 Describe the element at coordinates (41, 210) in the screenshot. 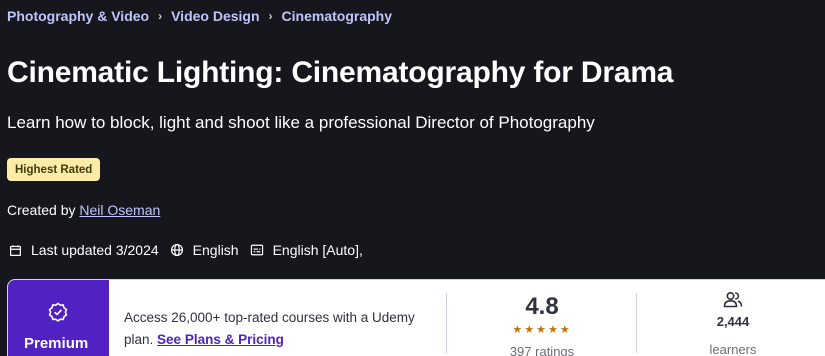

I see `created-by-label: Created by` at that location.